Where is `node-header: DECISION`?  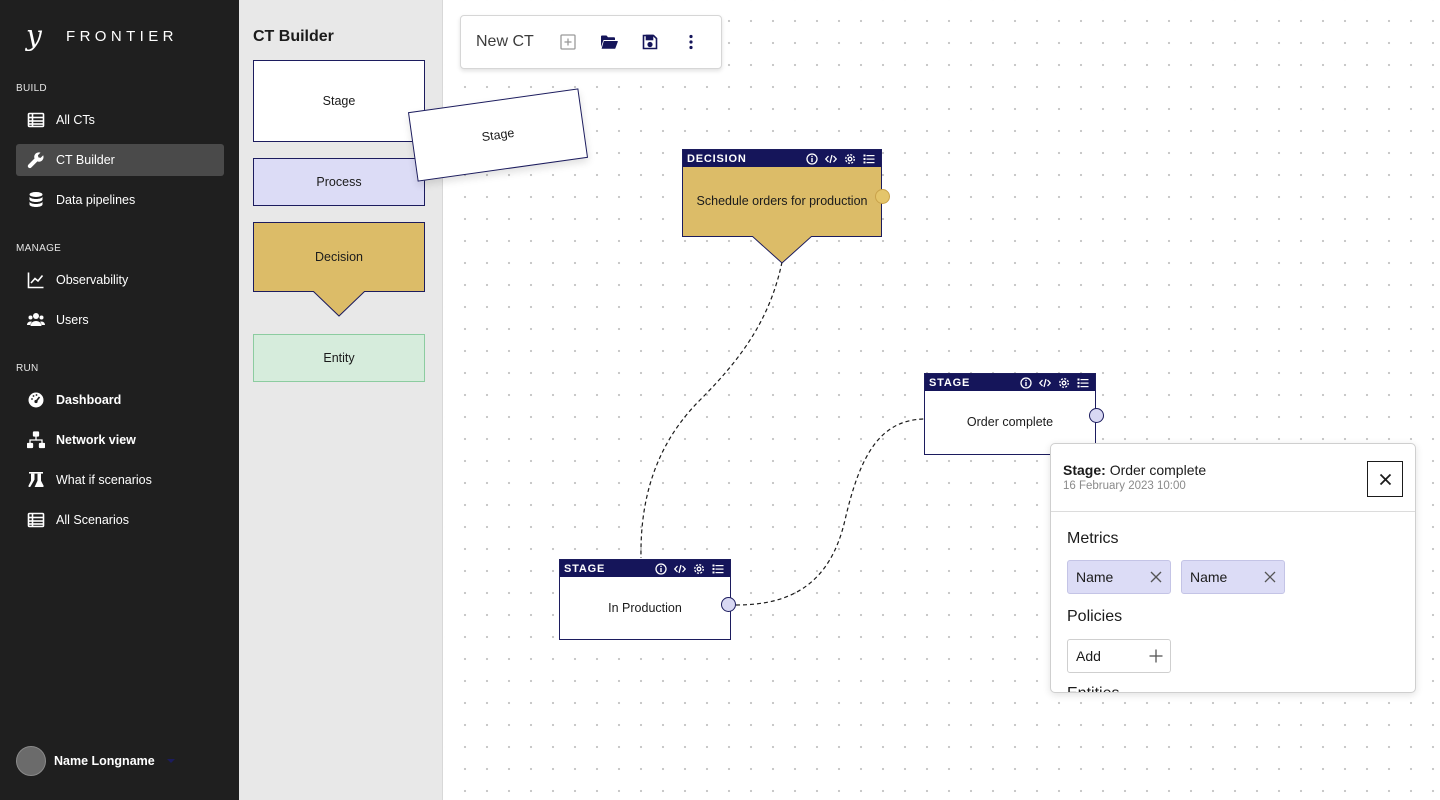
node-header: DECISION is located at coordinates (782, 158).